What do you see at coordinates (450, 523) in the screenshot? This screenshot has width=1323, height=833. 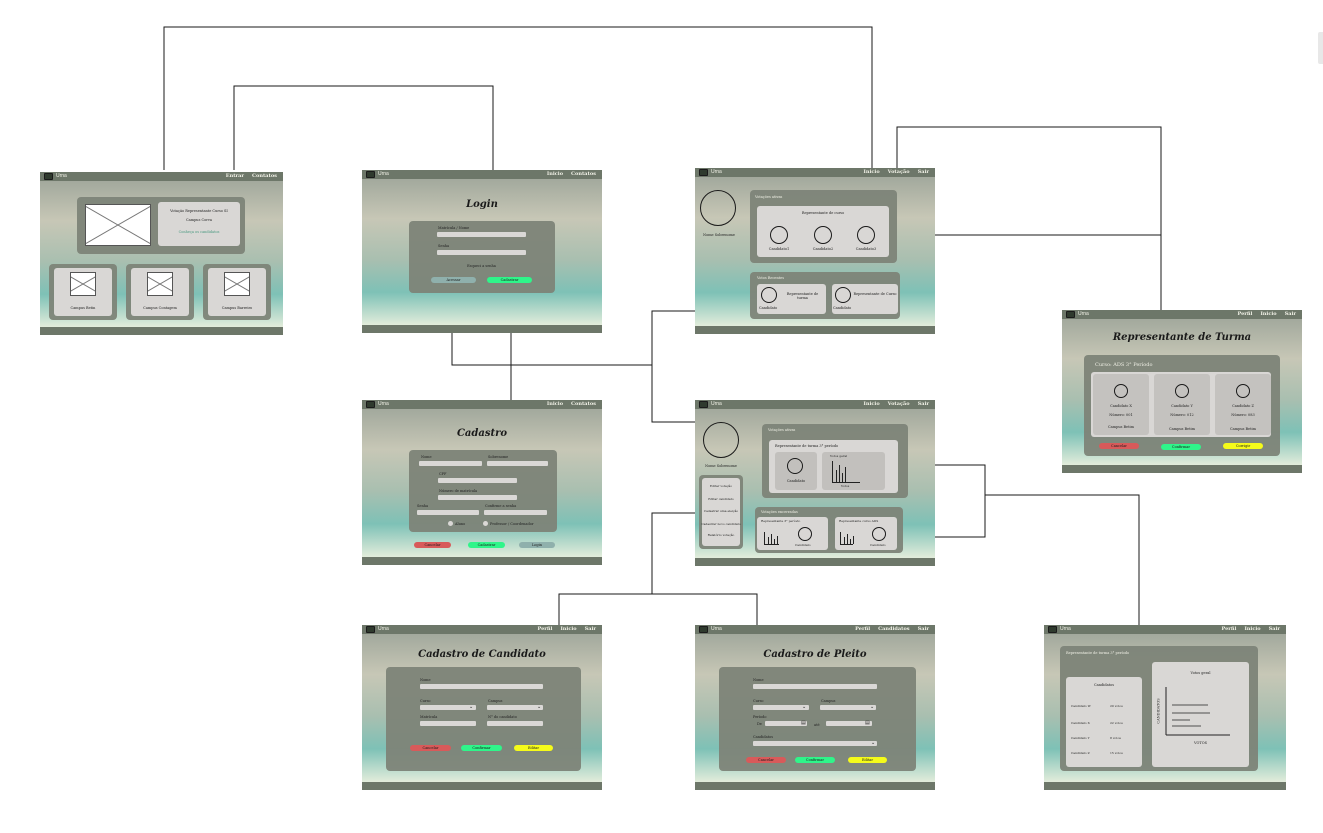 I see `radio-aluno` at bounding box center [450, 523].